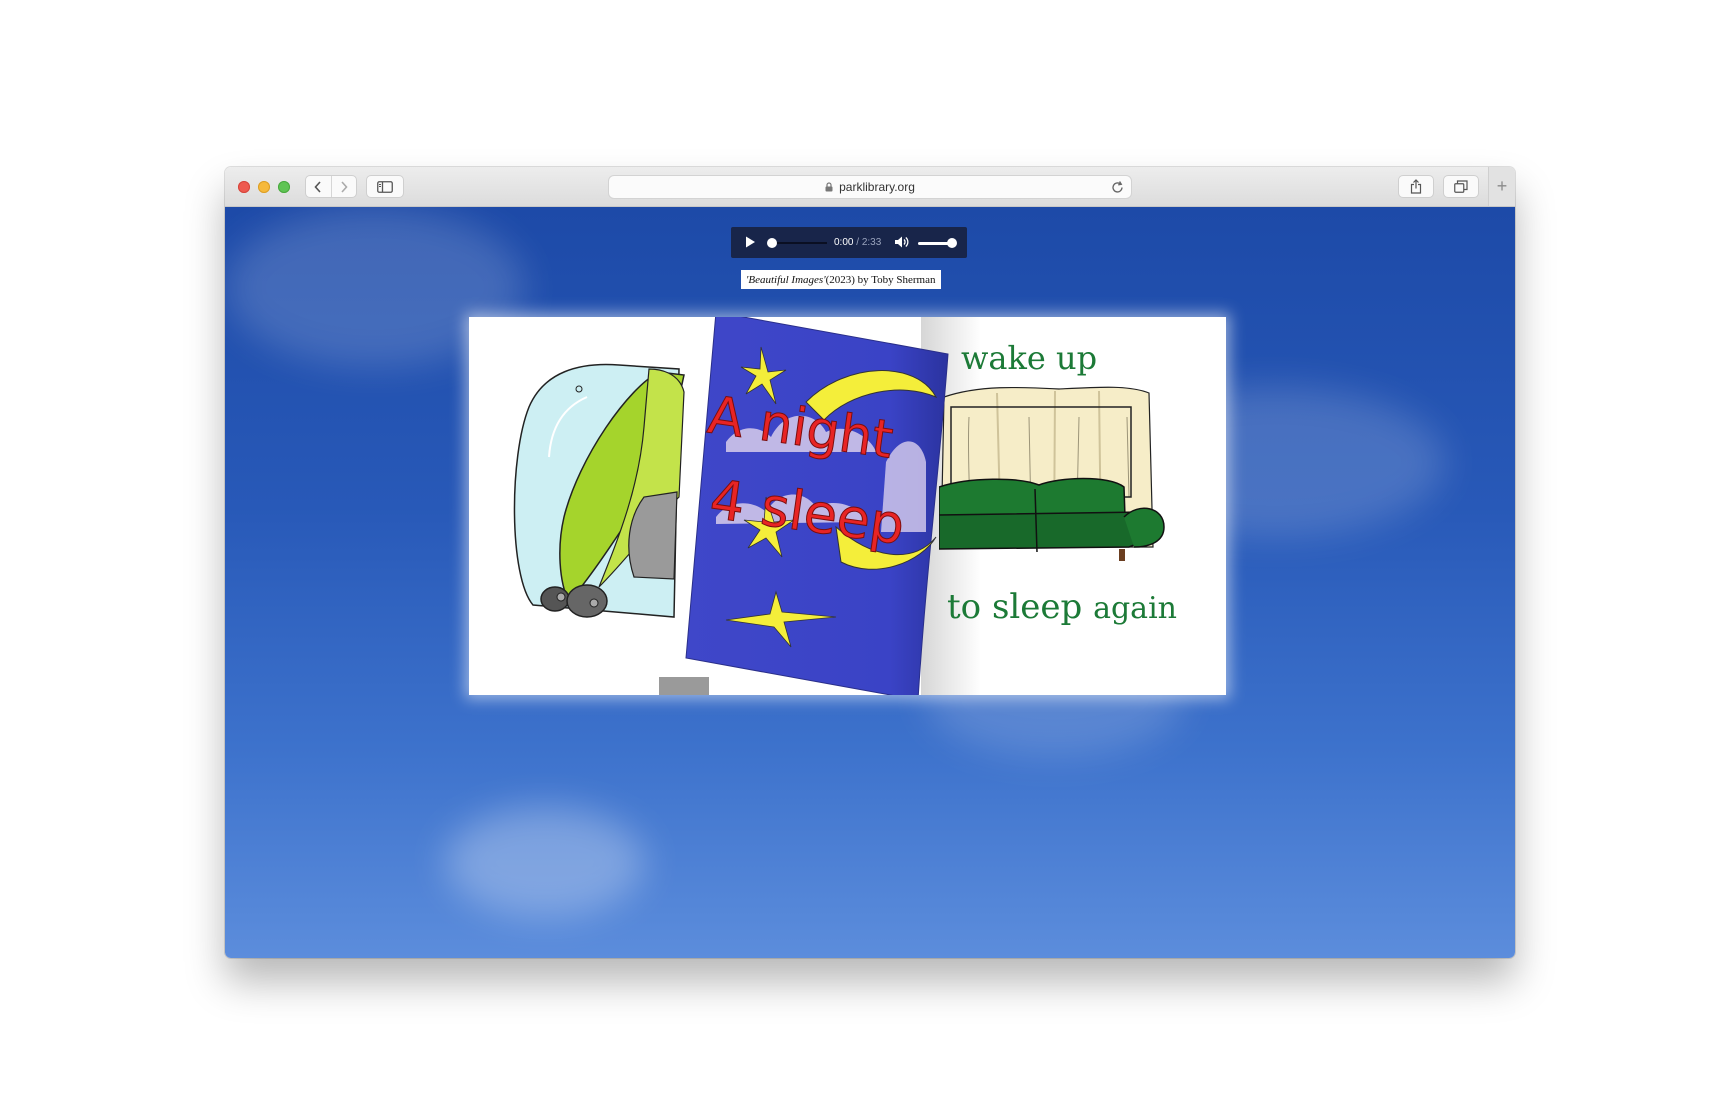  I want to click on new-tab-button: +, so click(1501, 186).